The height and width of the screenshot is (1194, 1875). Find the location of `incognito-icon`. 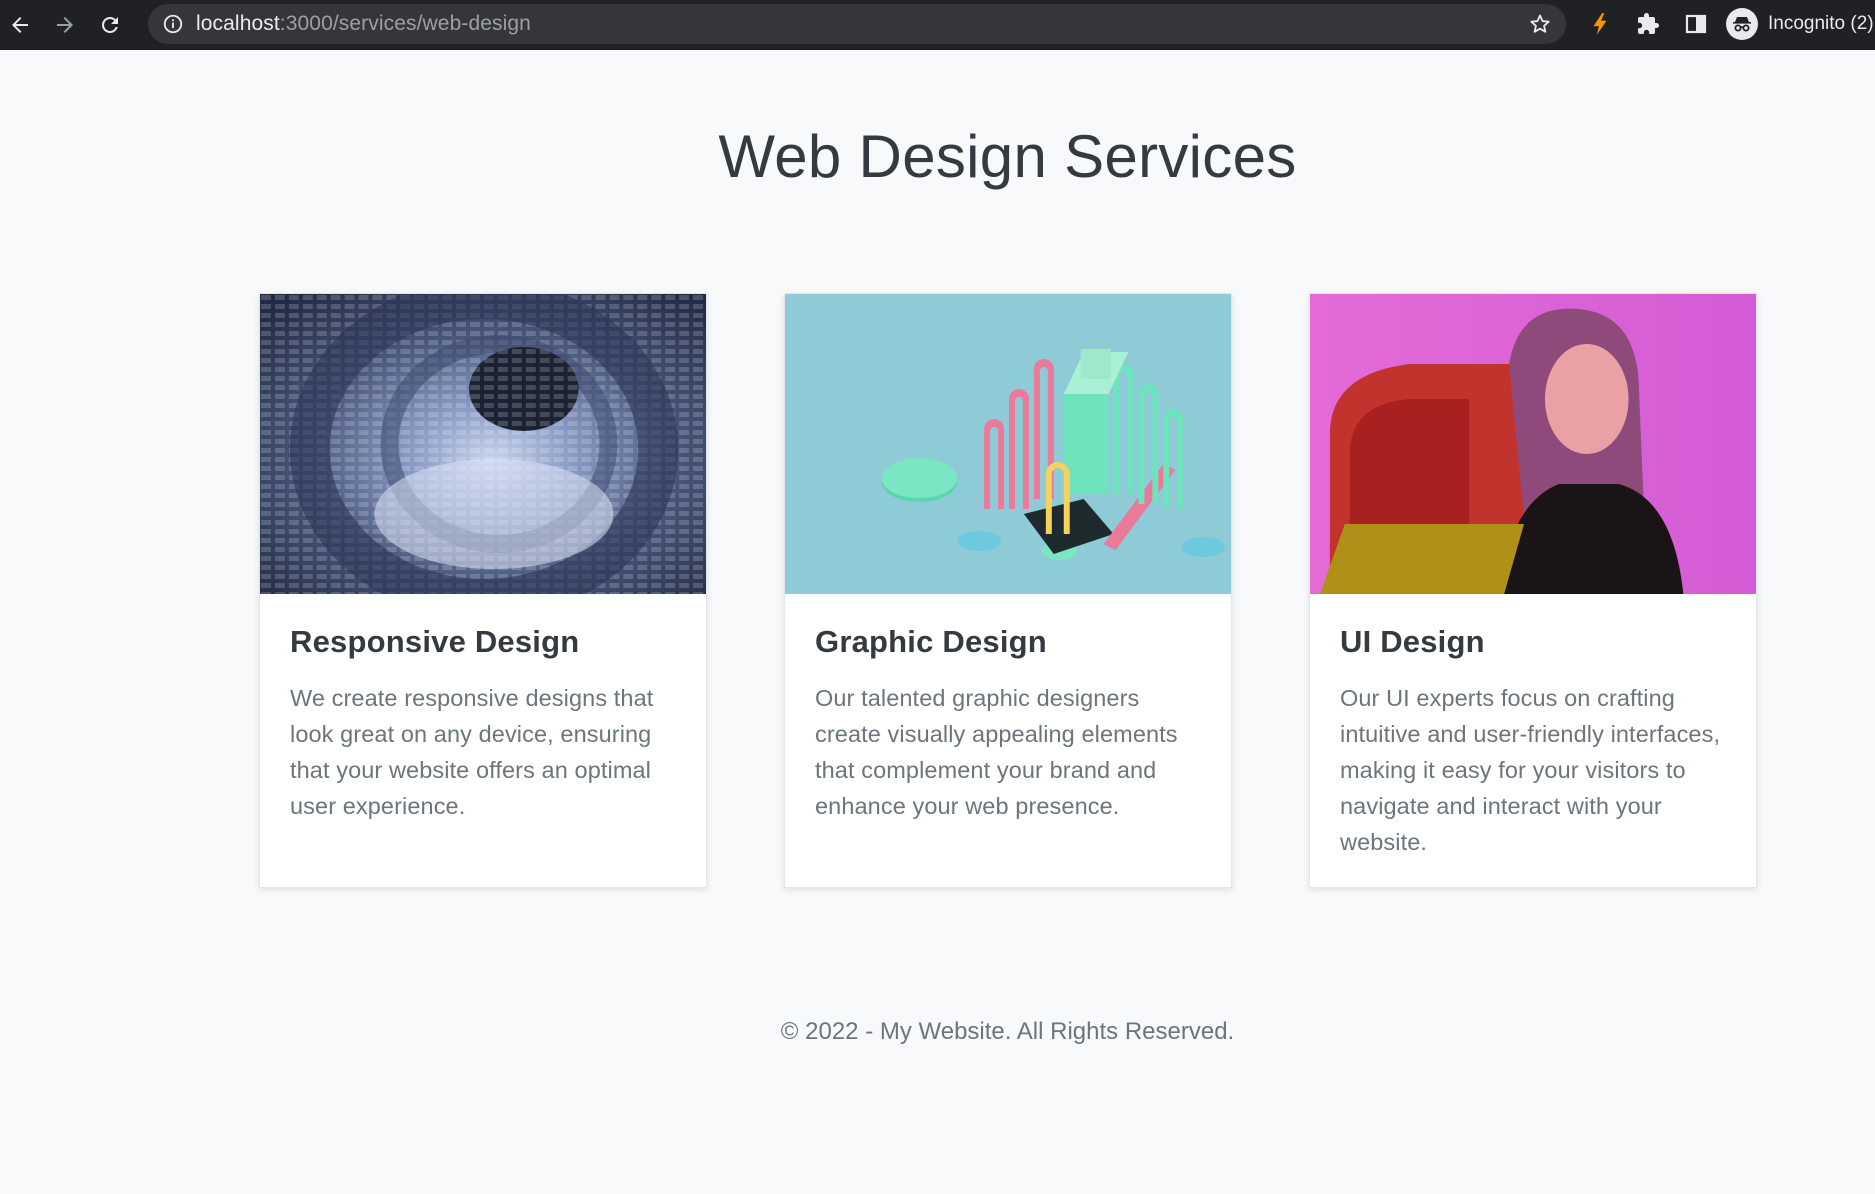

incognito-icon is located at coordinates (1742, 24).